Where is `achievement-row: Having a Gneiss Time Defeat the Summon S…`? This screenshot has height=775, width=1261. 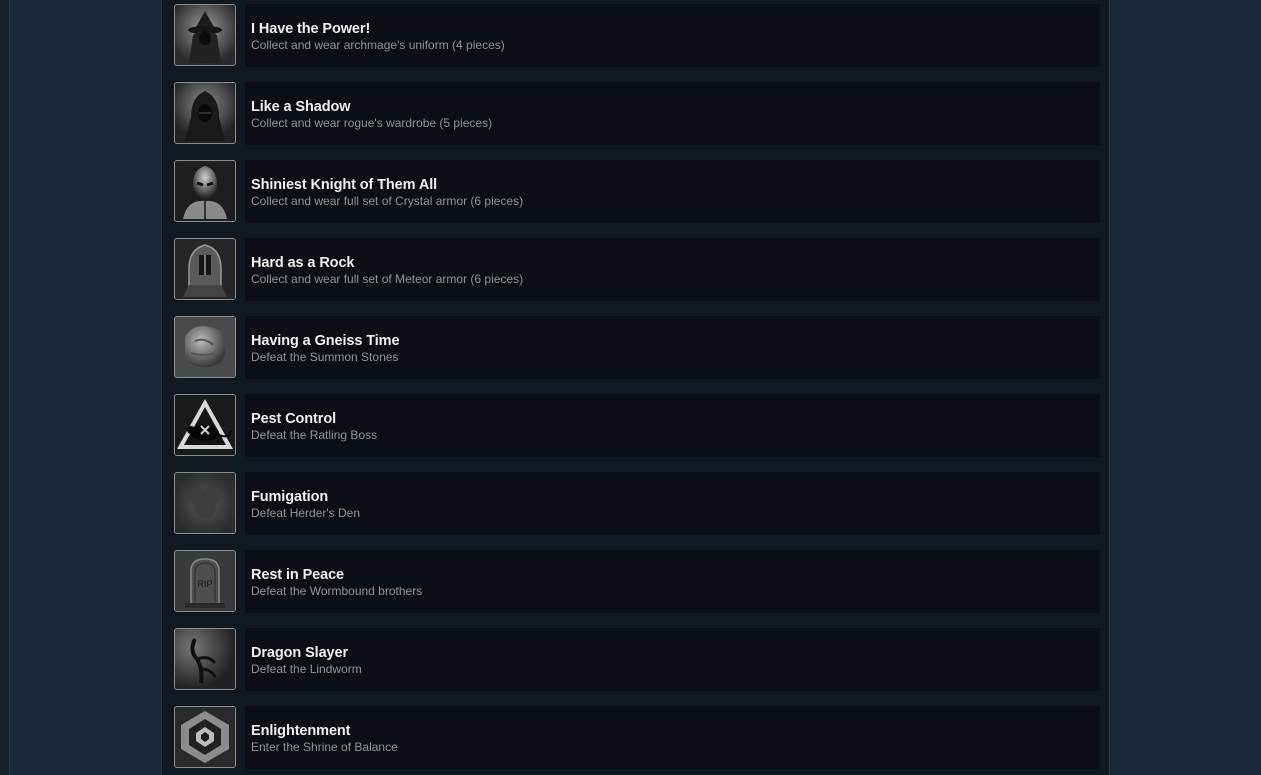 achievement-row: Having a Gneiss Time Defeat the Summon S… is located at coordinates (637, 348).